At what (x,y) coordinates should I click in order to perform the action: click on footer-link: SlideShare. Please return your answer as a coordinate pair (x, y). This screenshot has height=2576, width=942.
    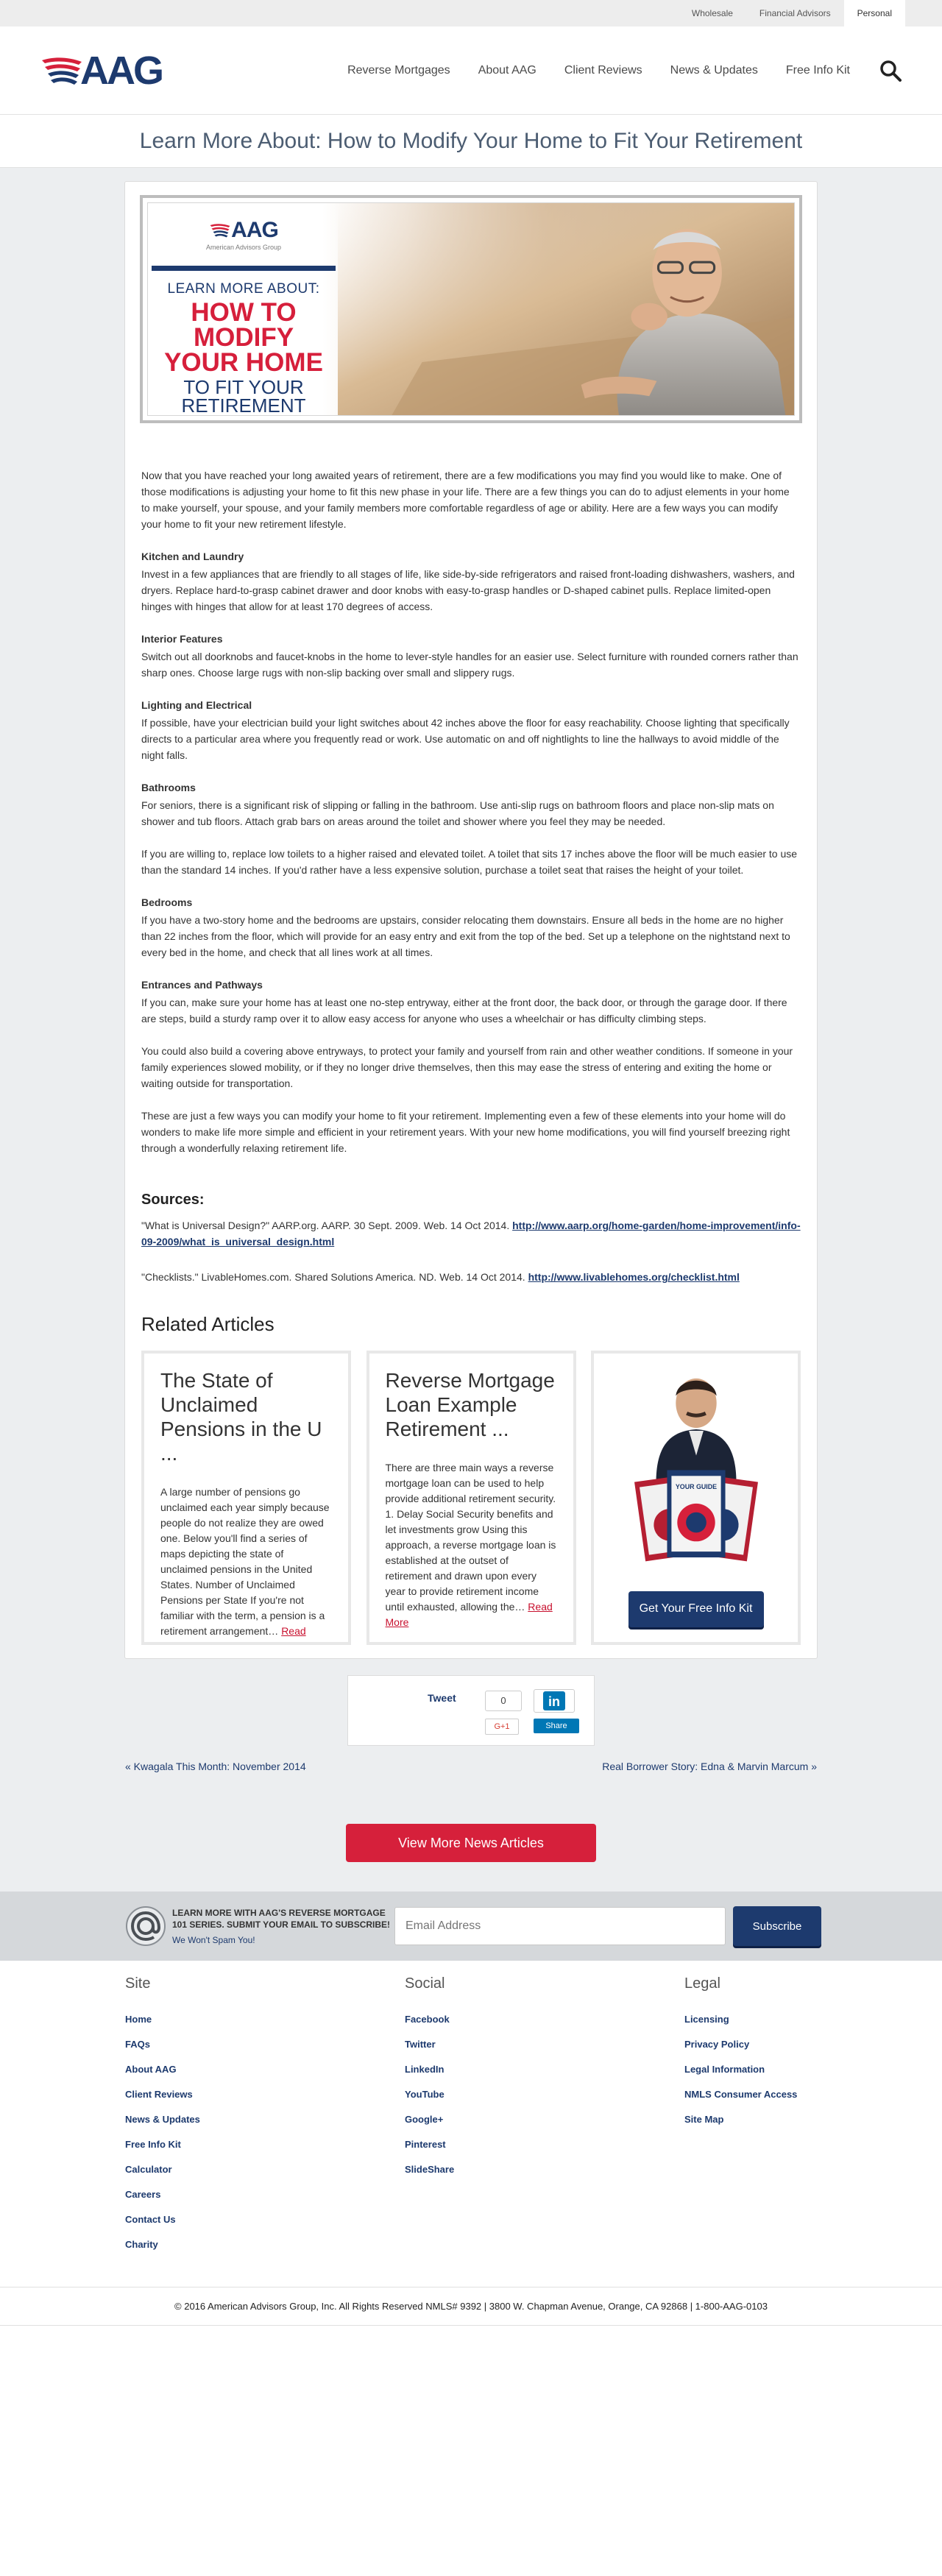
    Looking at the image, I should click on (544, 2169).